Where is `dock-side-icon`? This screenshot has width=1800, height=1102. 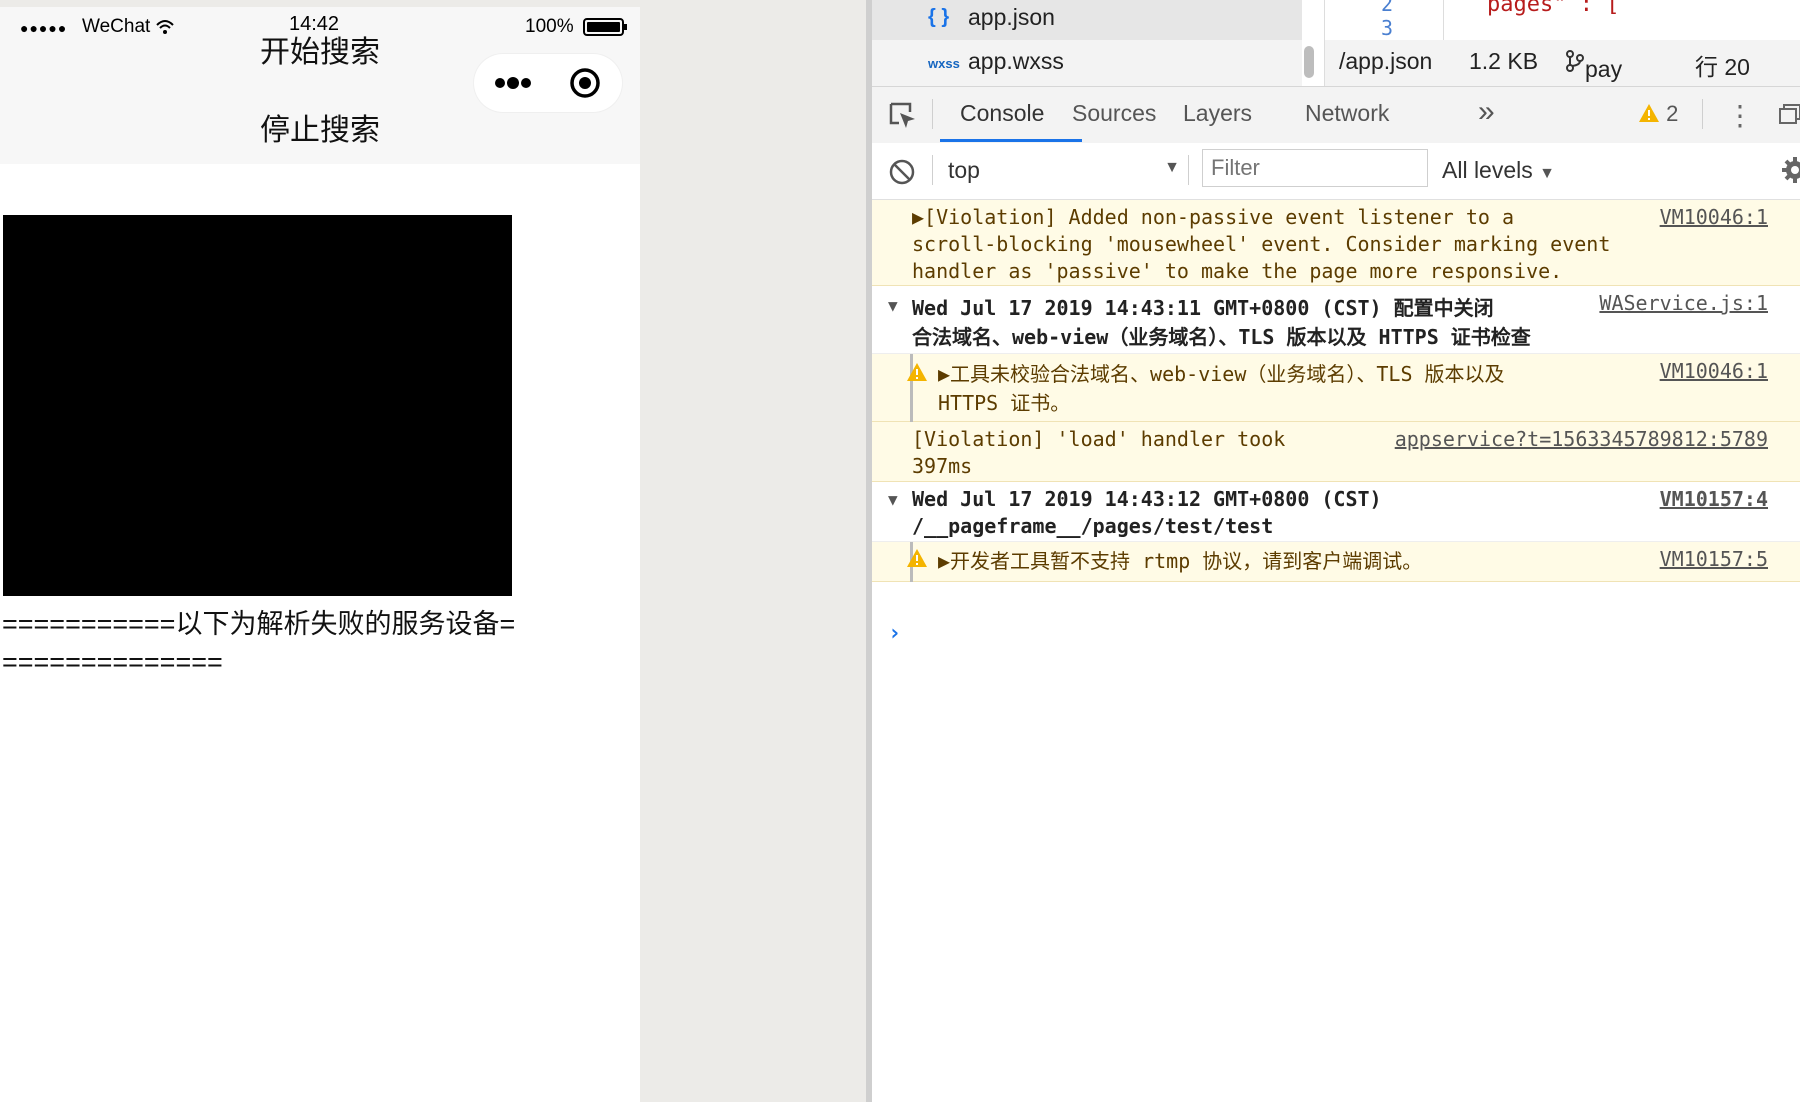
dock-side-icon is located at coordinates (1789, 115).